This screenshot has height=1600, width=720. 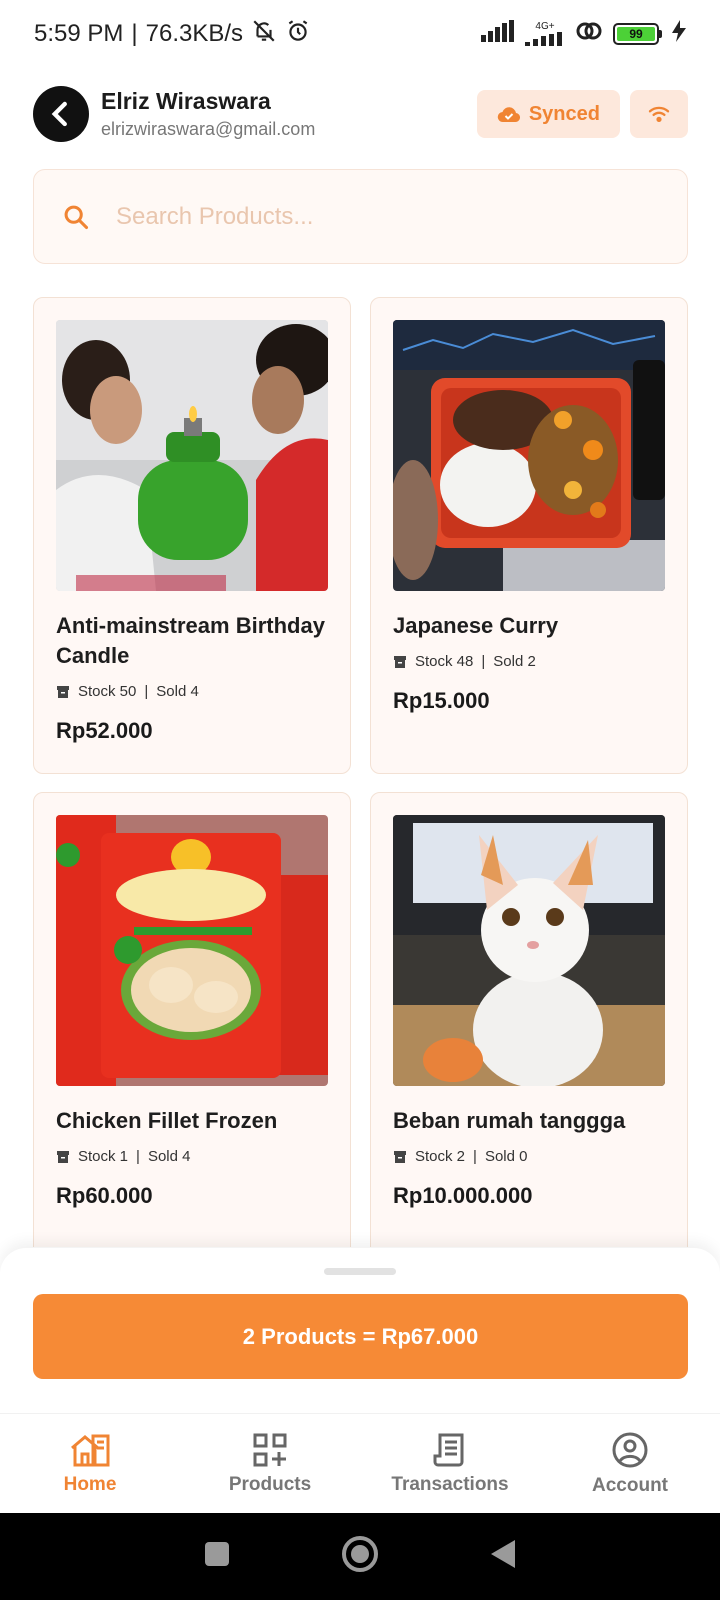 I want to click on search-bar, so click(x=360, y=216).